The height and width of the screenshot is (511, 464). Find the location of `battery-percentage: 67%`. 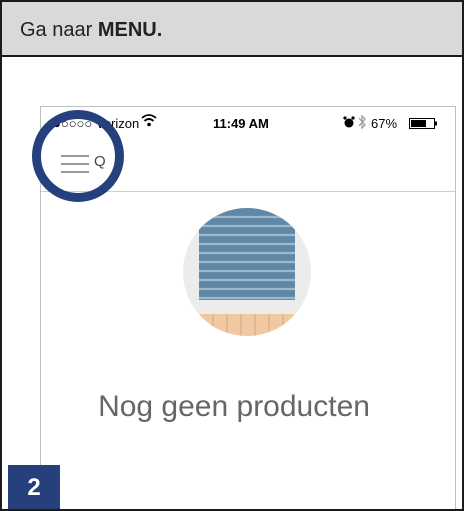

battery-percentage: 67% is located at coordinates (384, 123).